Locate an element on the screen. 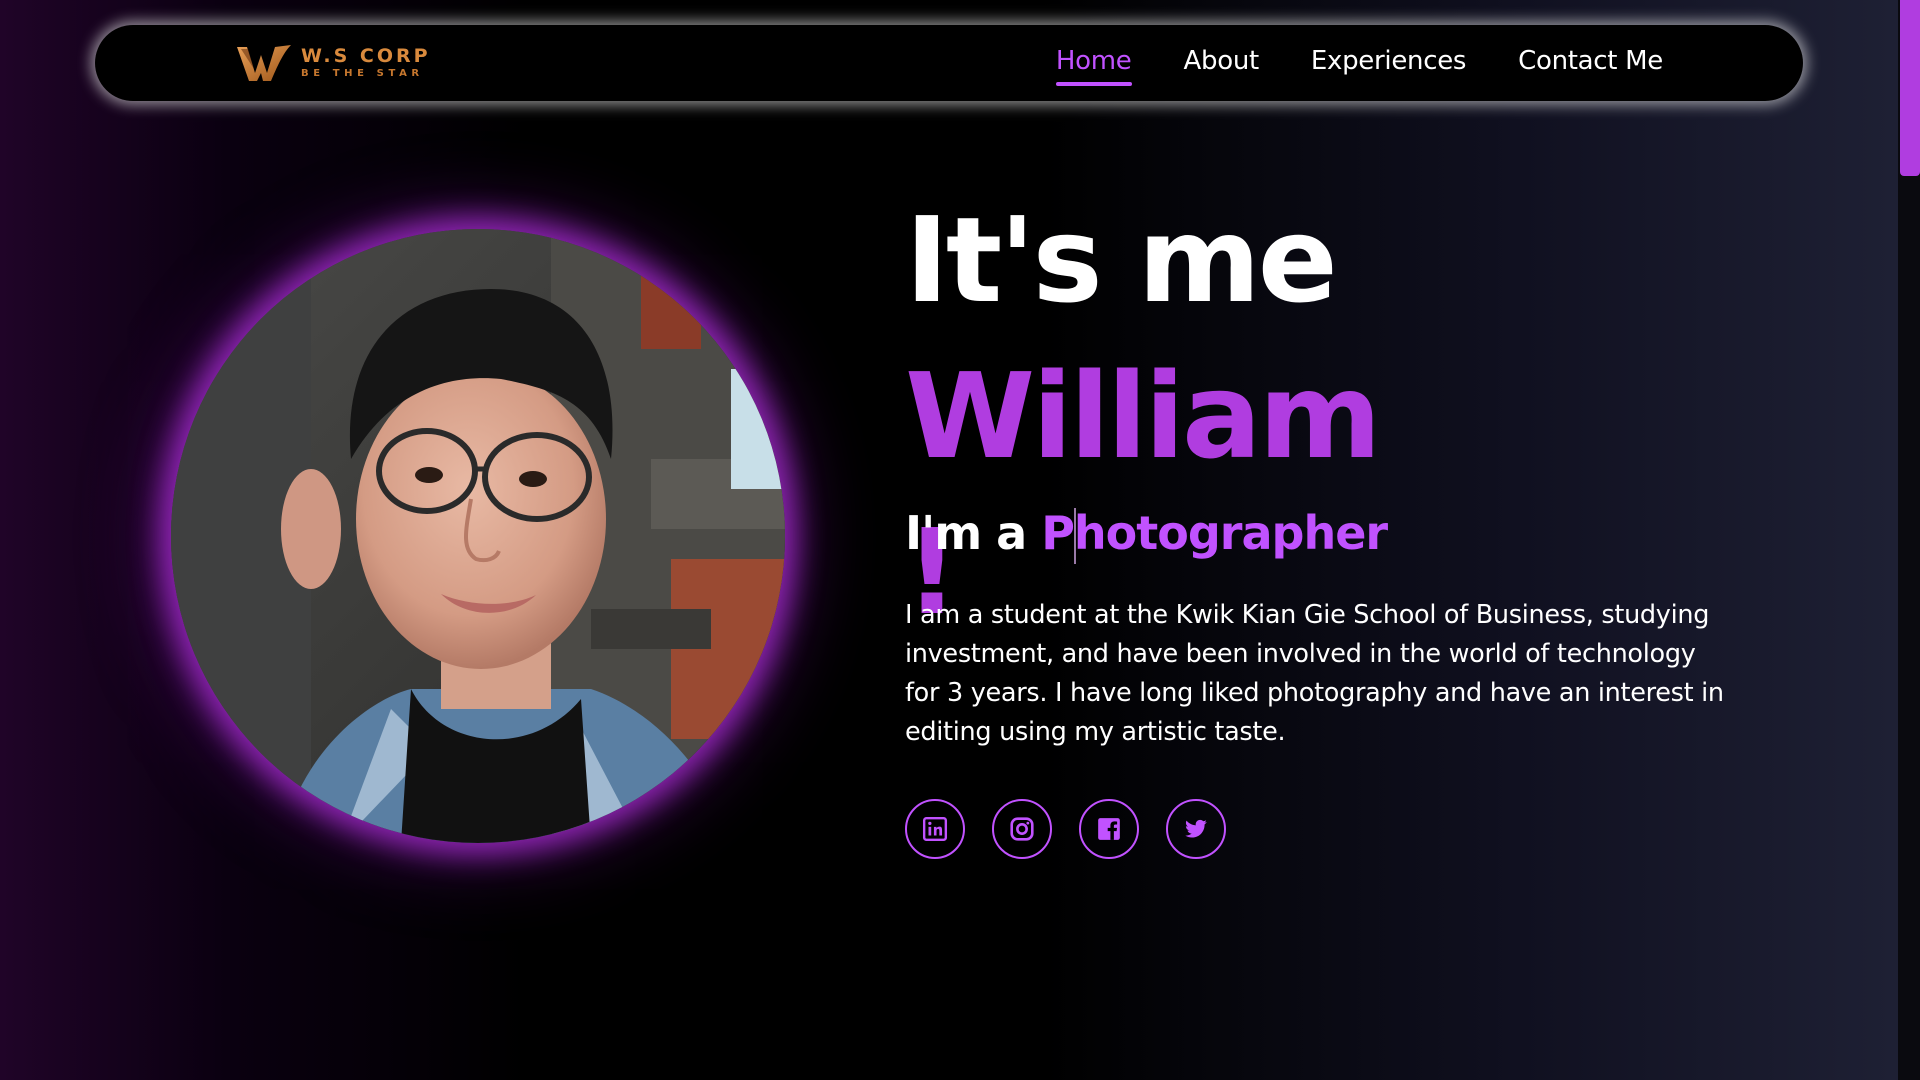 Image resolution: width=1920 pixels, height=1080 pixels. nav-link-experiences: Experiences is located at coordinates (1389, 63).